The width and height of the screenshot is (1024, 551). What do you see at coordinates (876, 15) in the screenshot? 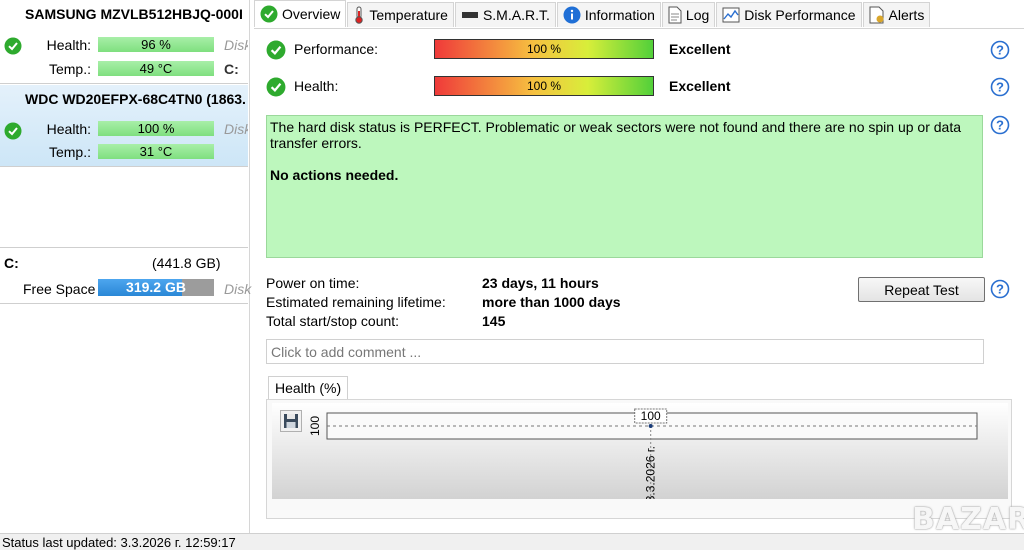
I see `alerts-icon` at bounding box center [876, 15].